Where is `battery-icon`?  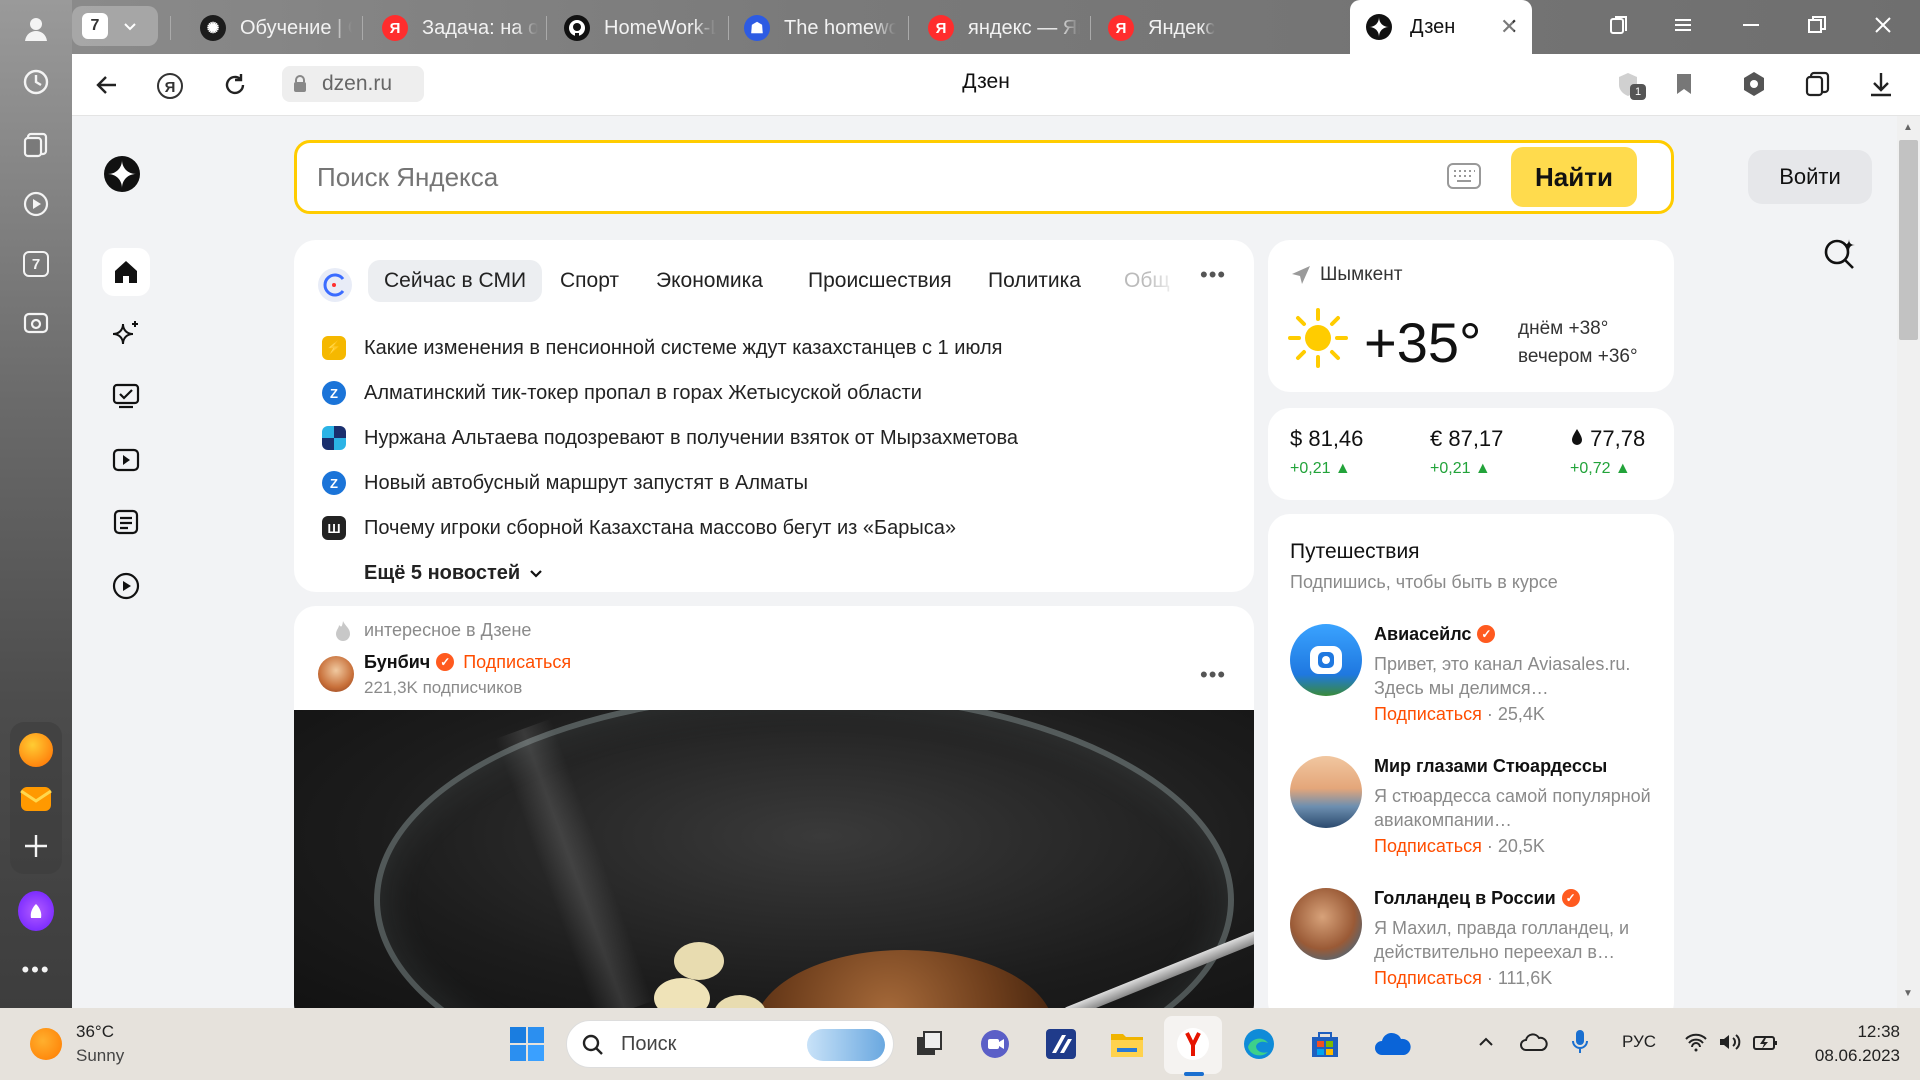
battery-icon is located at coordinates (1766, 1044).